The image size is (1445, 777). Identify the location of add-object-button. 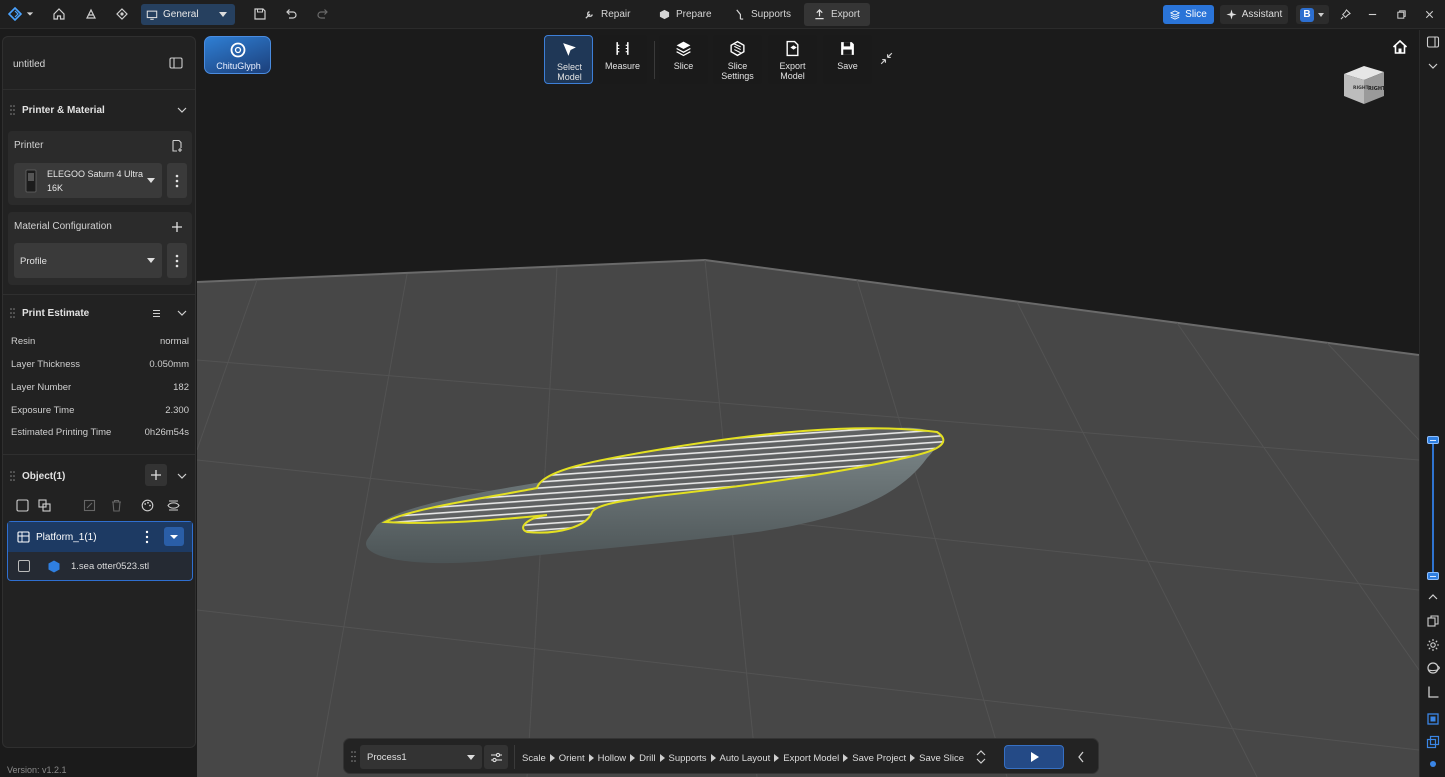
(156, 475).